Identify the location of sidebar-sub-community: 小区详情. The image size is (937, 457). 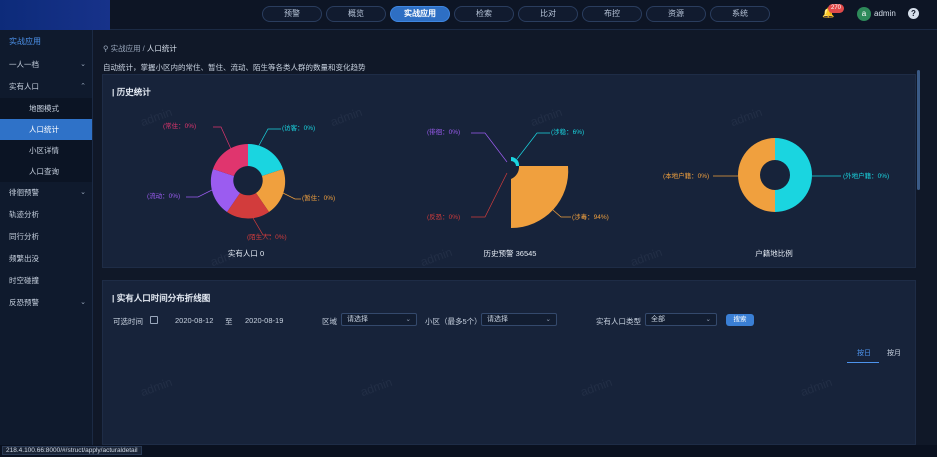
(46, 150).